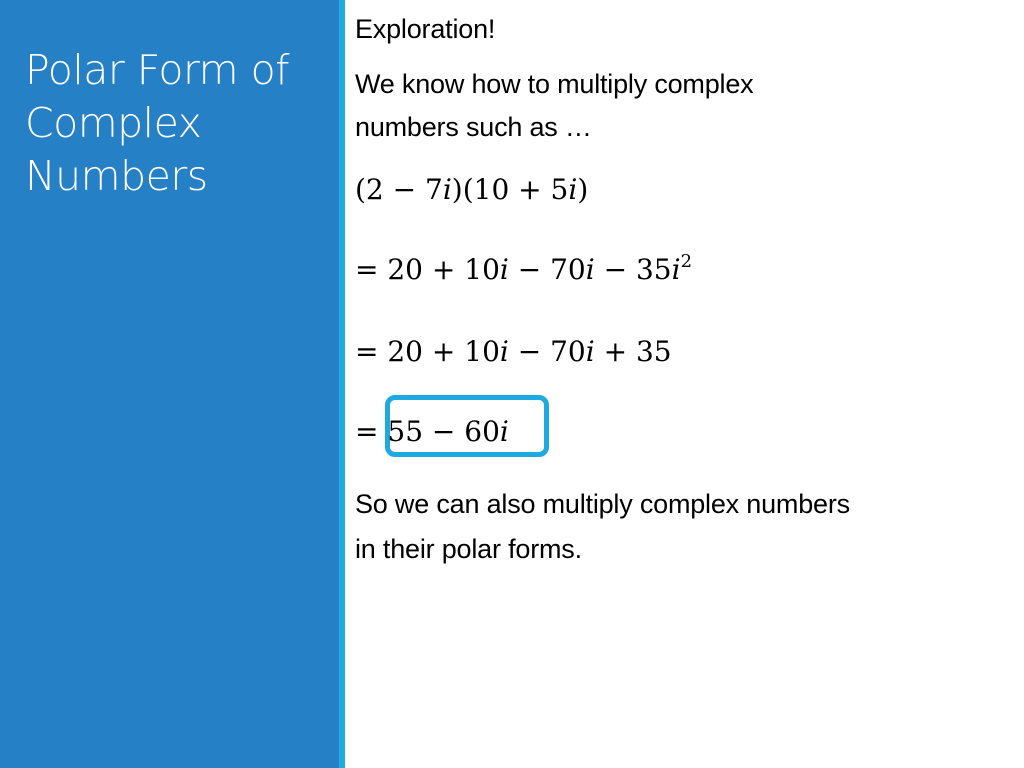 Image resolution: width=1024 pixels, height=768 pixels. Describe the element at coordinates (448, 431) in the screenshot. I see `final-answer: 55 − 60i` at that location.